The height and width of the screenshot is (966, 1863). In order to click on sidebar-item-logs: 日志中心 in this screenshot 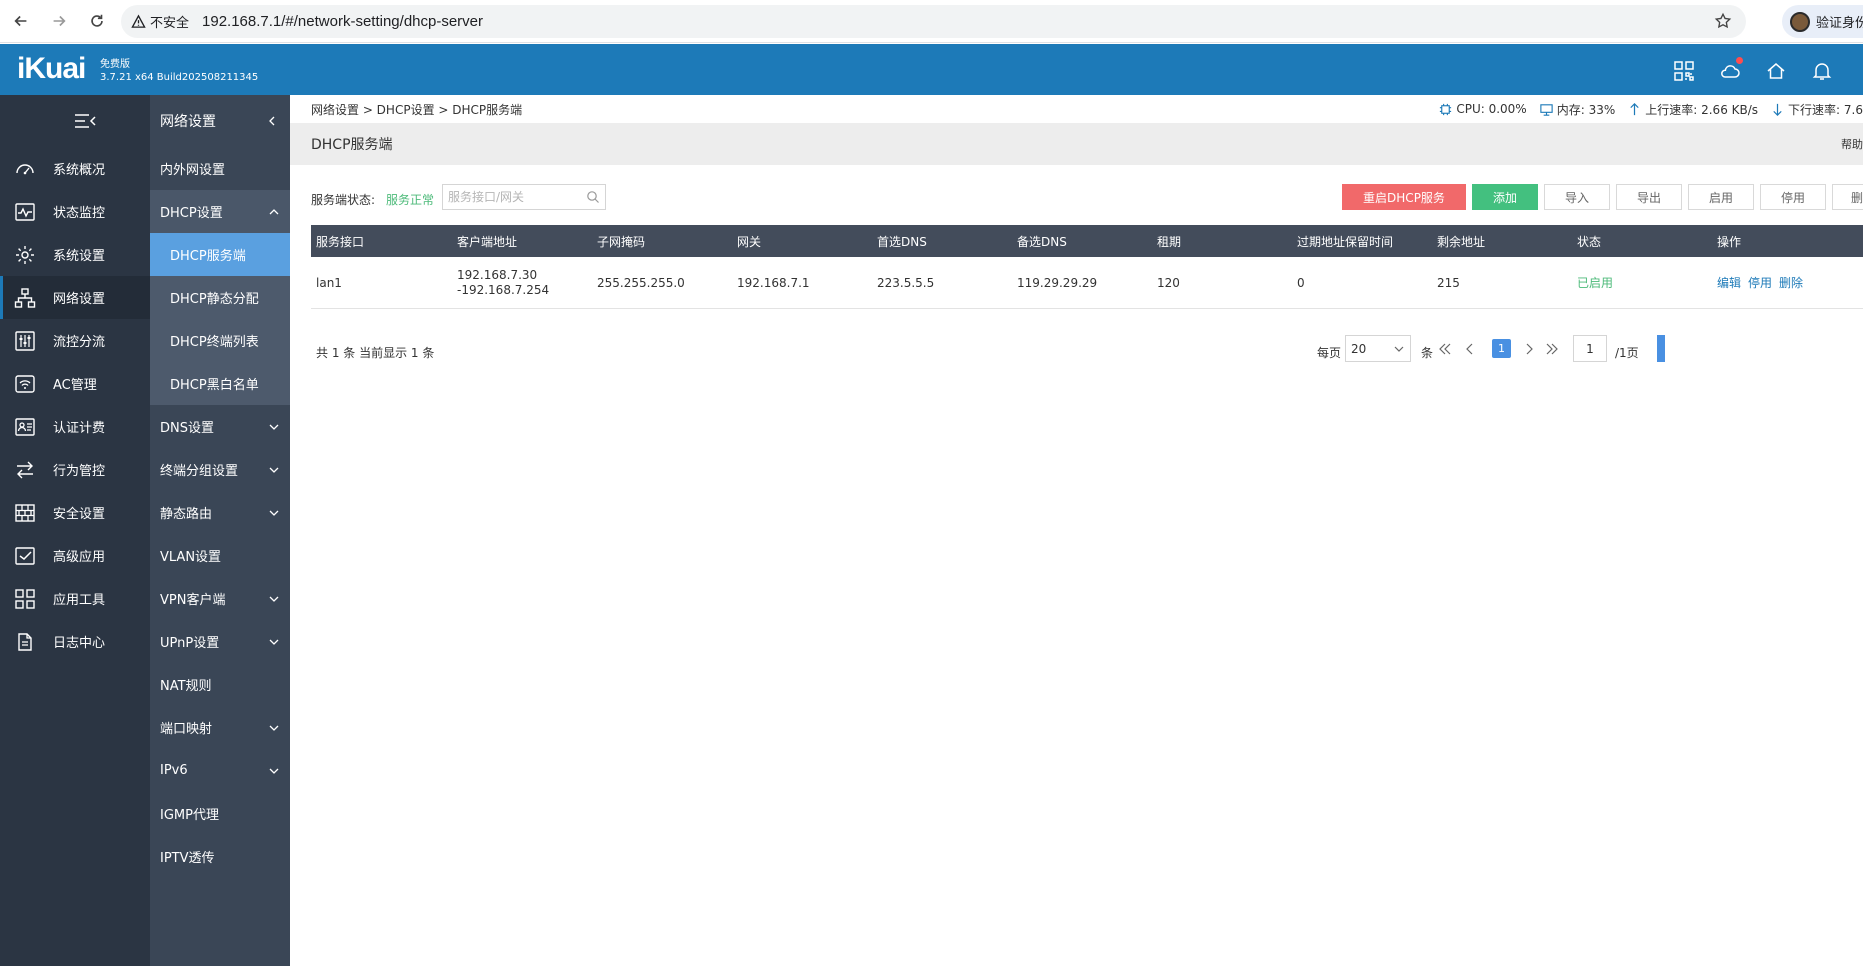, I will do `click(75, 641)`.